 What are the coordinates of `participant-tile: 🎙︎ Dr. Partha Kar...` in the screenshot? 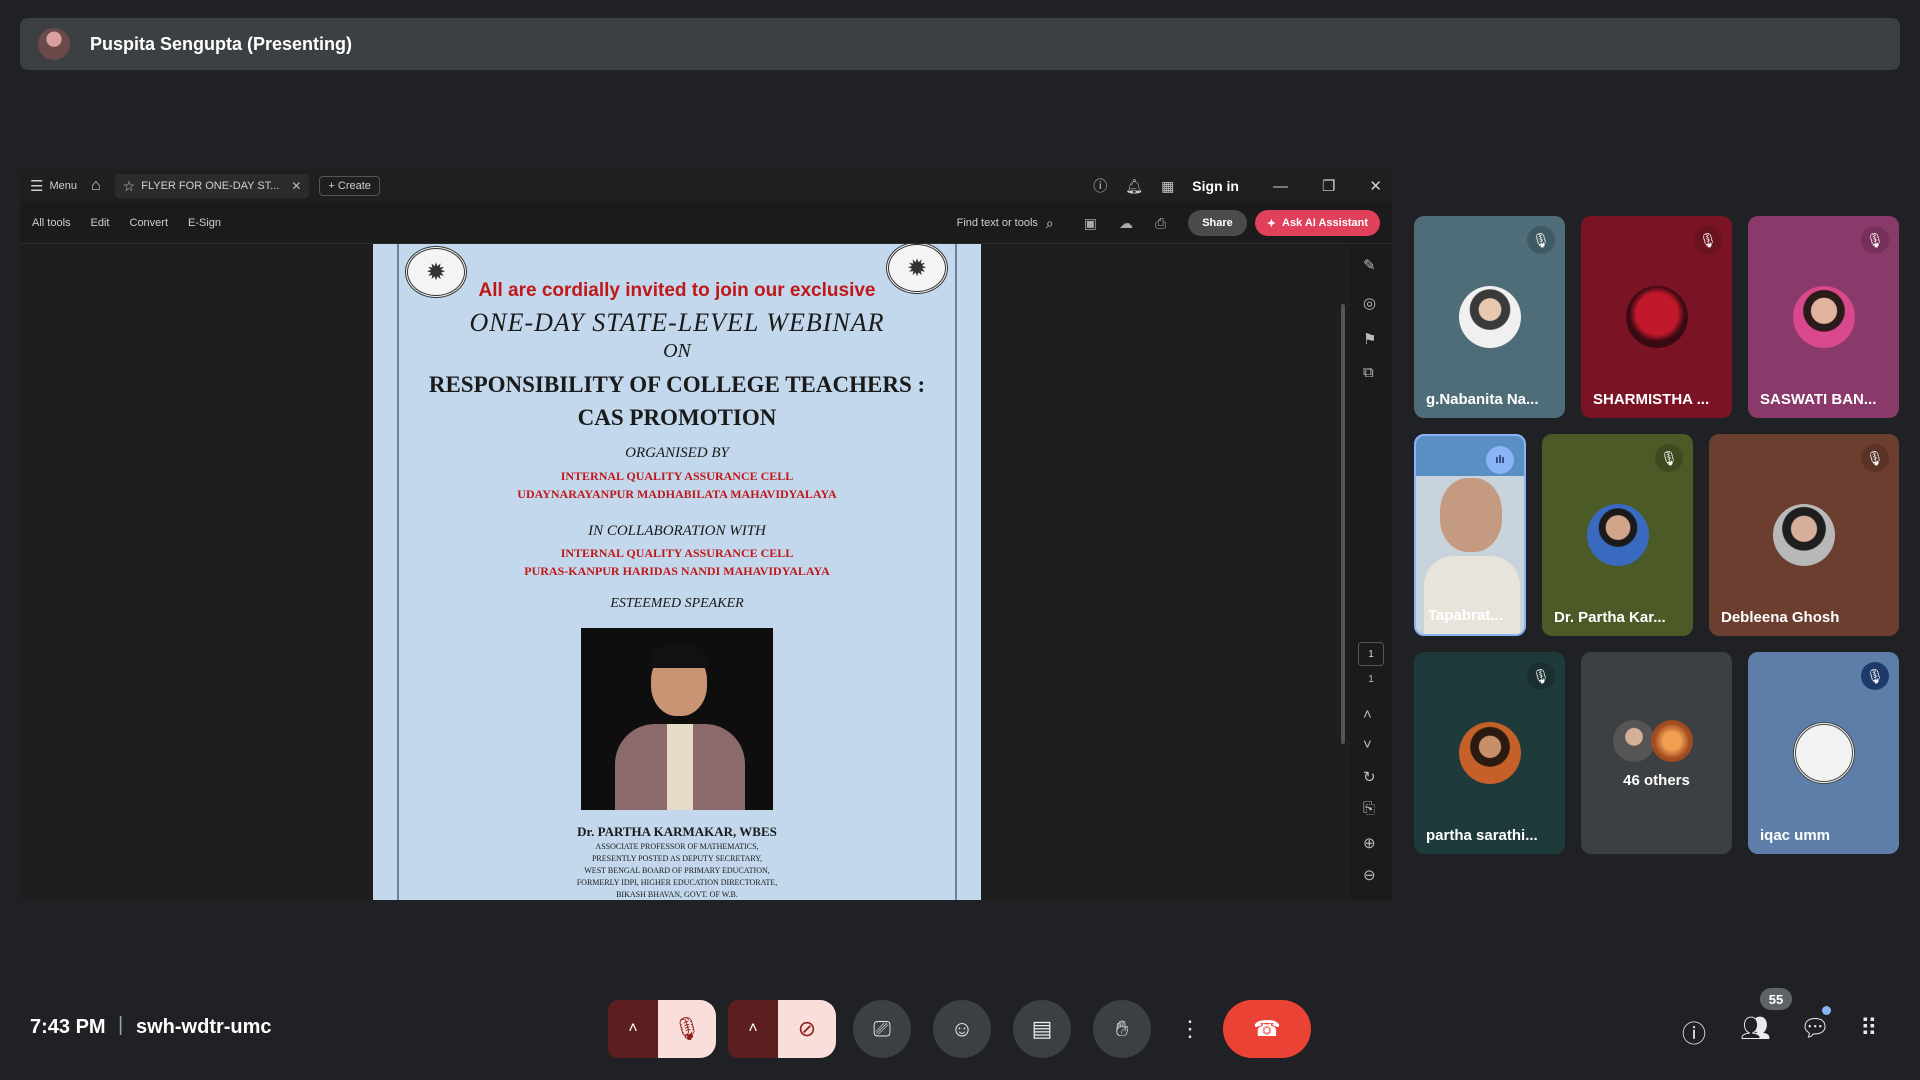 It's located at (1617, 535).